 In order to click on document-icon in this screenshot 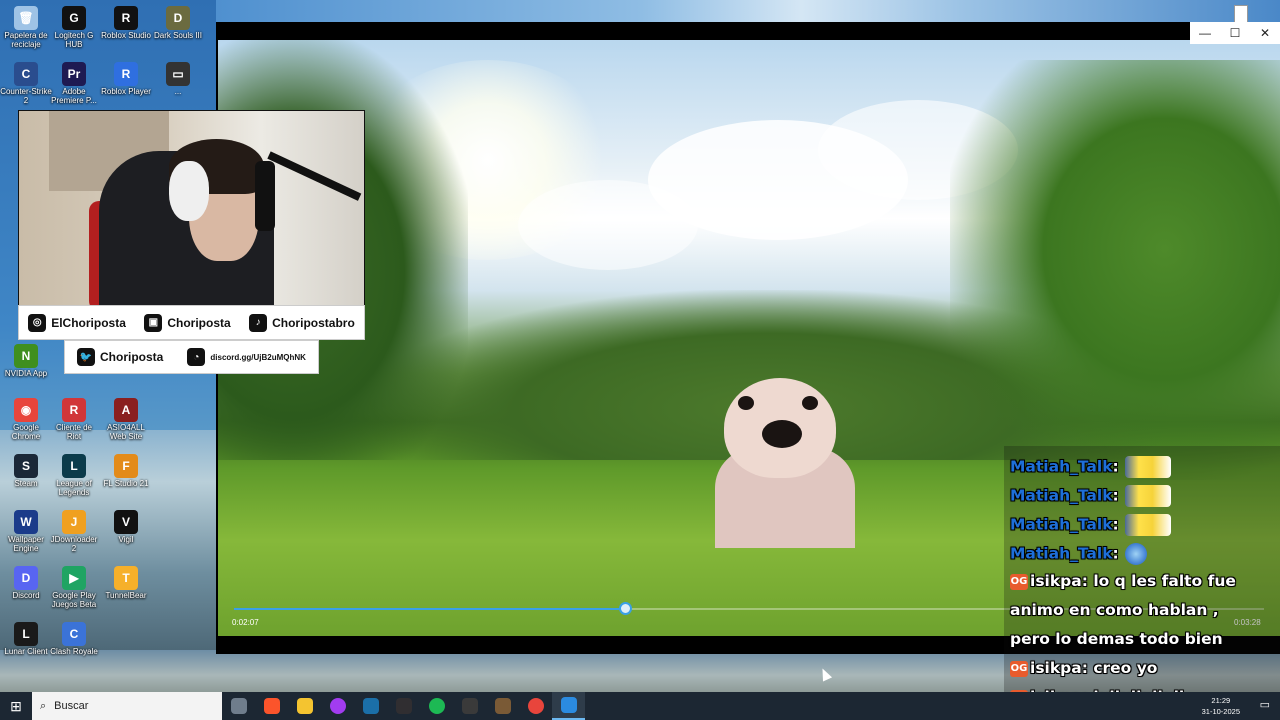, I will do `click(1241, 14)`.